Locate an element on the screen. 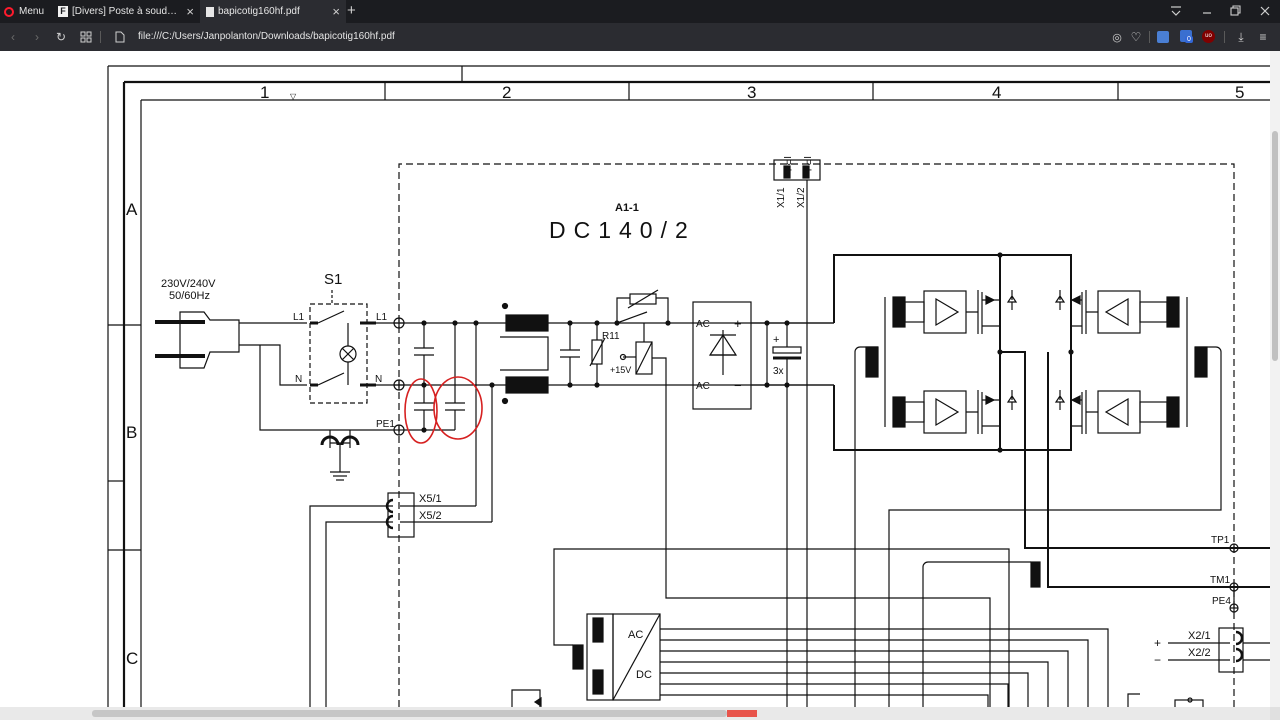  menu-label: Menu is located at coordinates (32, 11).